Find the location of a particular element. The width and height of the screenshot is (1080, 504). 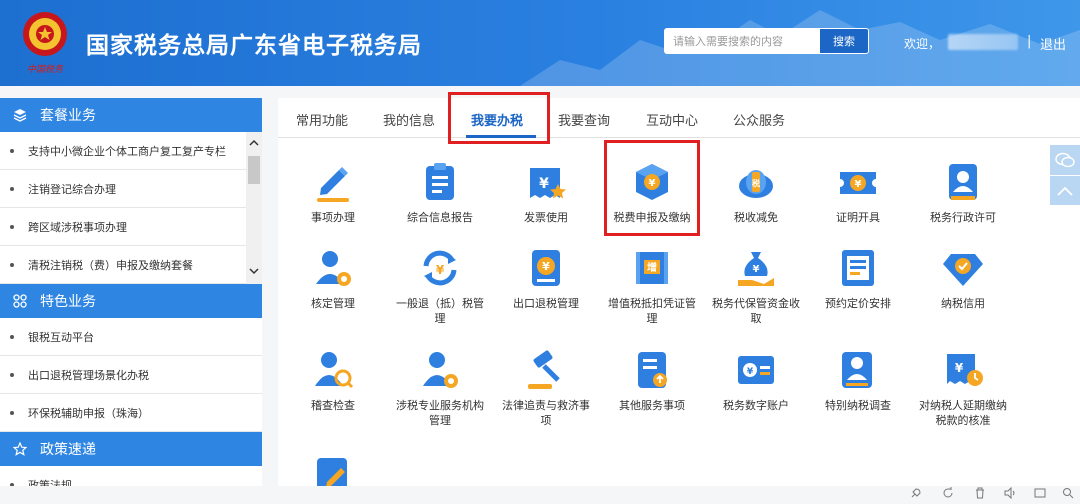

tab-common: 常用功能 is located at coordinates (322, 119).